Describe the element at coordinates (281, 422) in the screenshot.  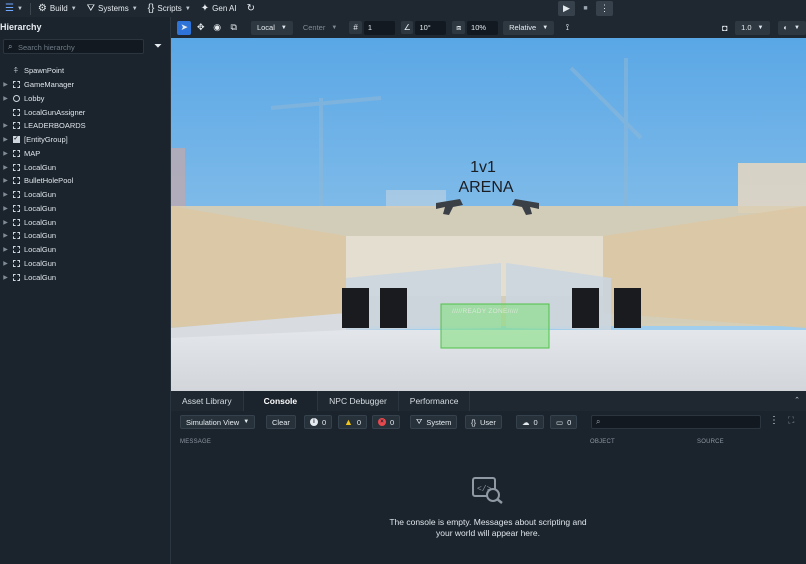
I see `clear-button: Clear` at that location.